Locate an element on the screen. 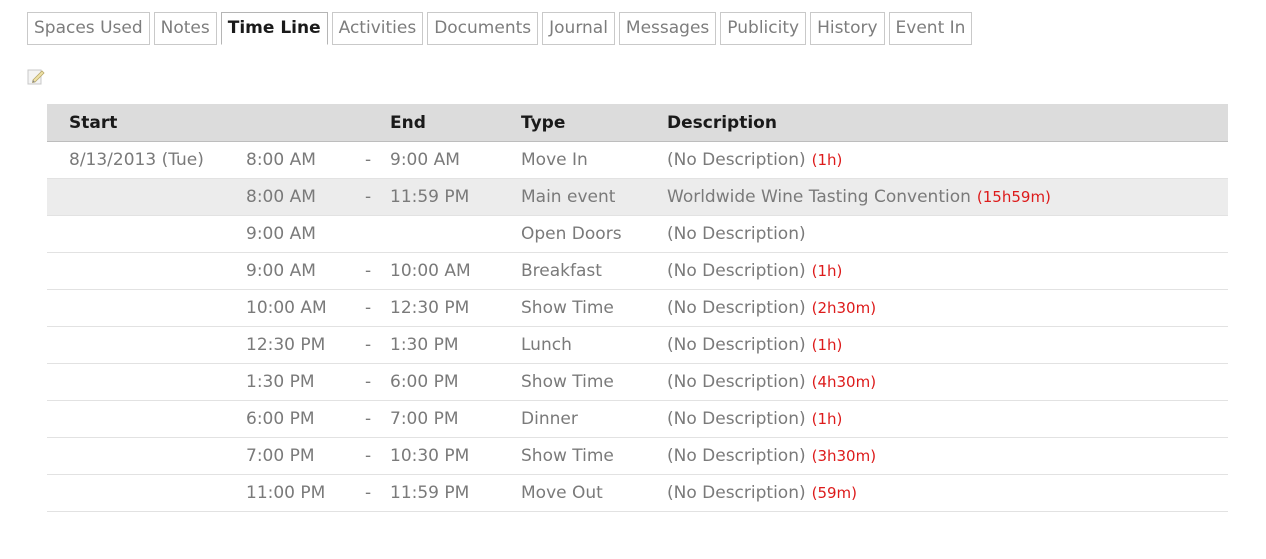  row-duration: (15h59m) is located at coordinates (1013, 197).